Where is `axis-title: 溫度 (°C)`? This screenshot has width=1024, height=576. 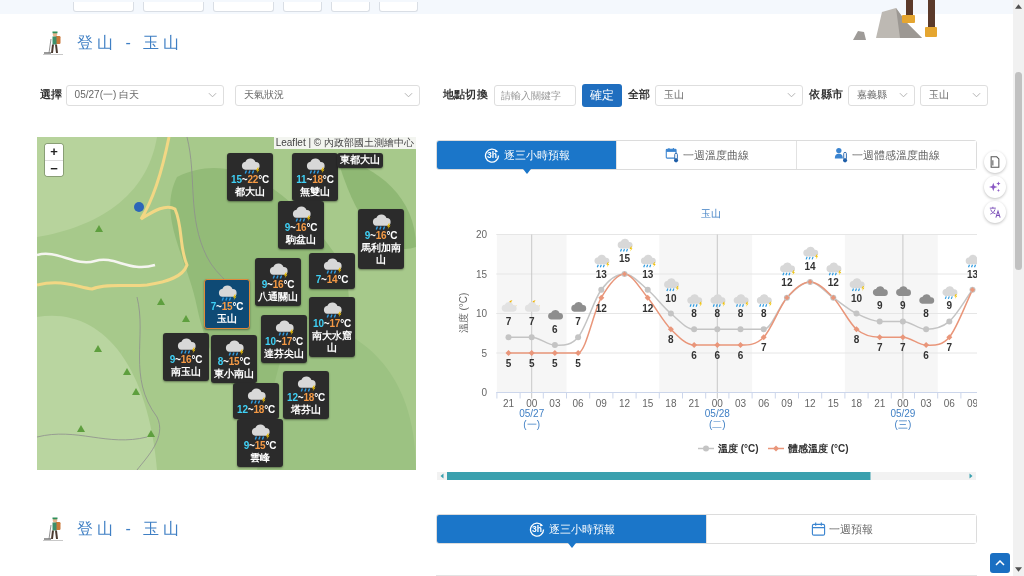 axis-title: 溫度 (°C) is located at coordinates (463, 313).